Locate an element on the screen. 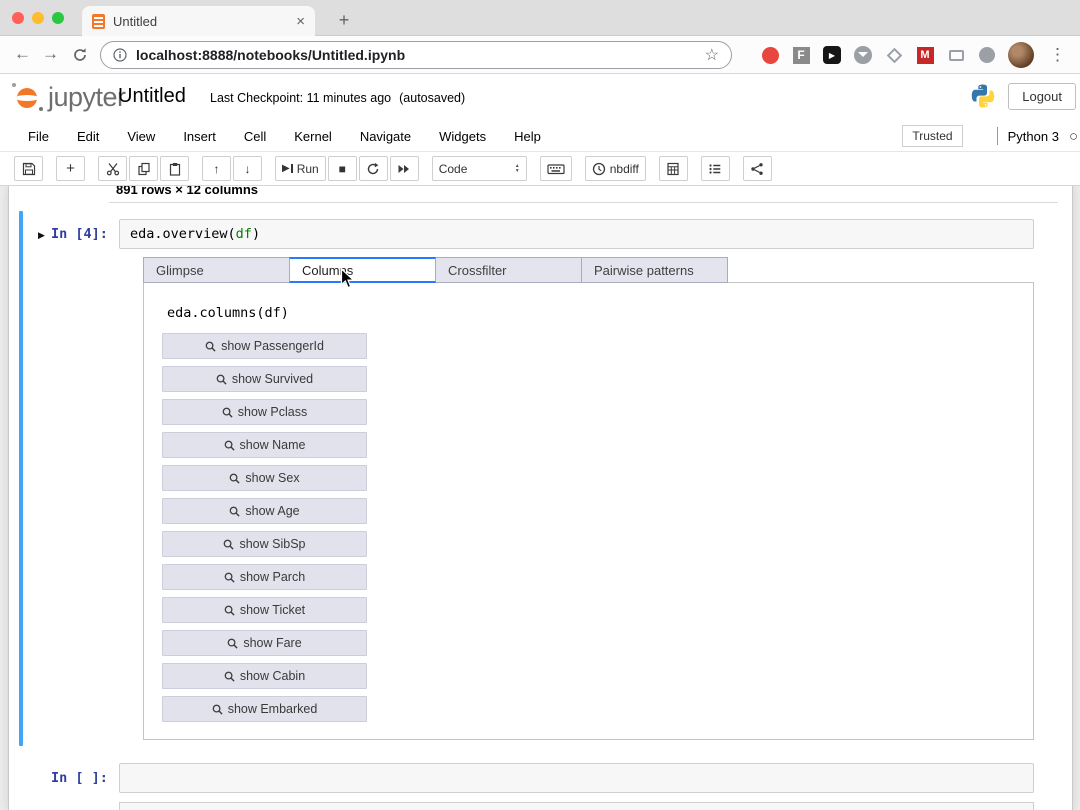  restart-run-all-button is located at coordinates (404, 168).